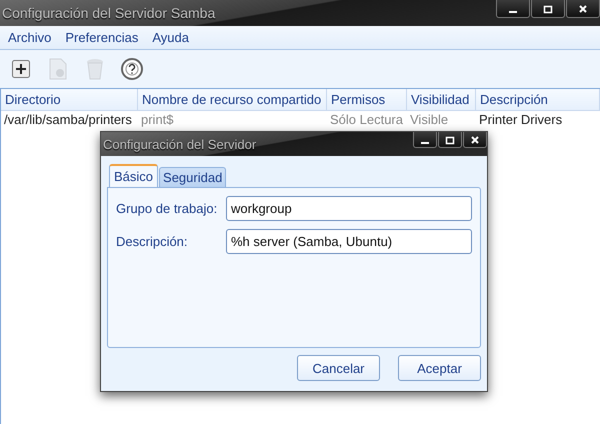 The image size is (600, 424). I want to click on dialog-button: Cancelar, so click(338, 368).